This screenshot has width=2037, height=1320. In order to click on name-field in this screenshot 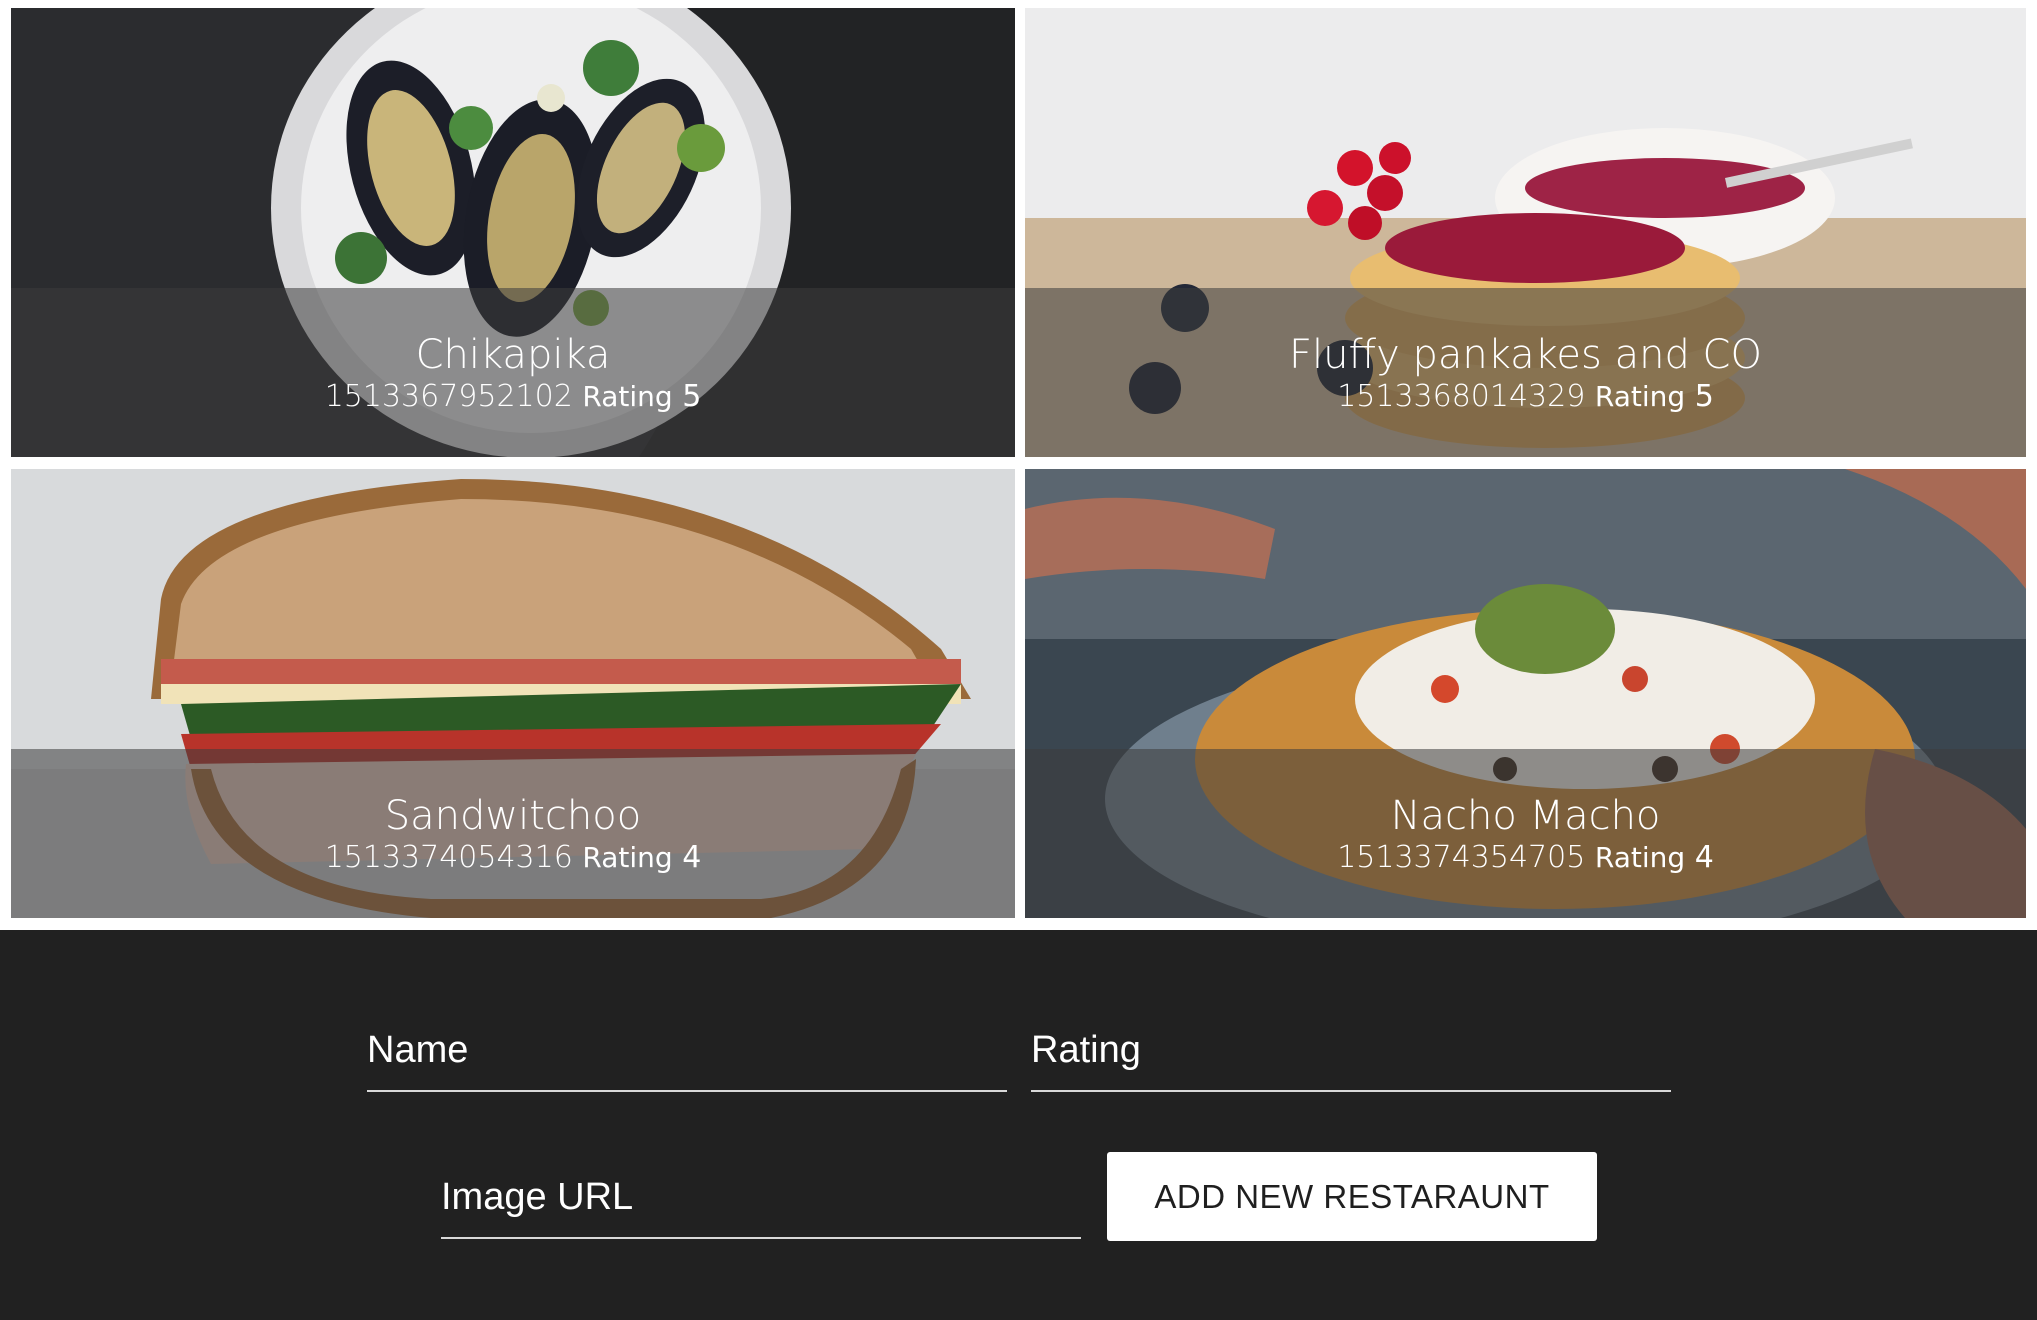, I will do `click(687, 1051)`.